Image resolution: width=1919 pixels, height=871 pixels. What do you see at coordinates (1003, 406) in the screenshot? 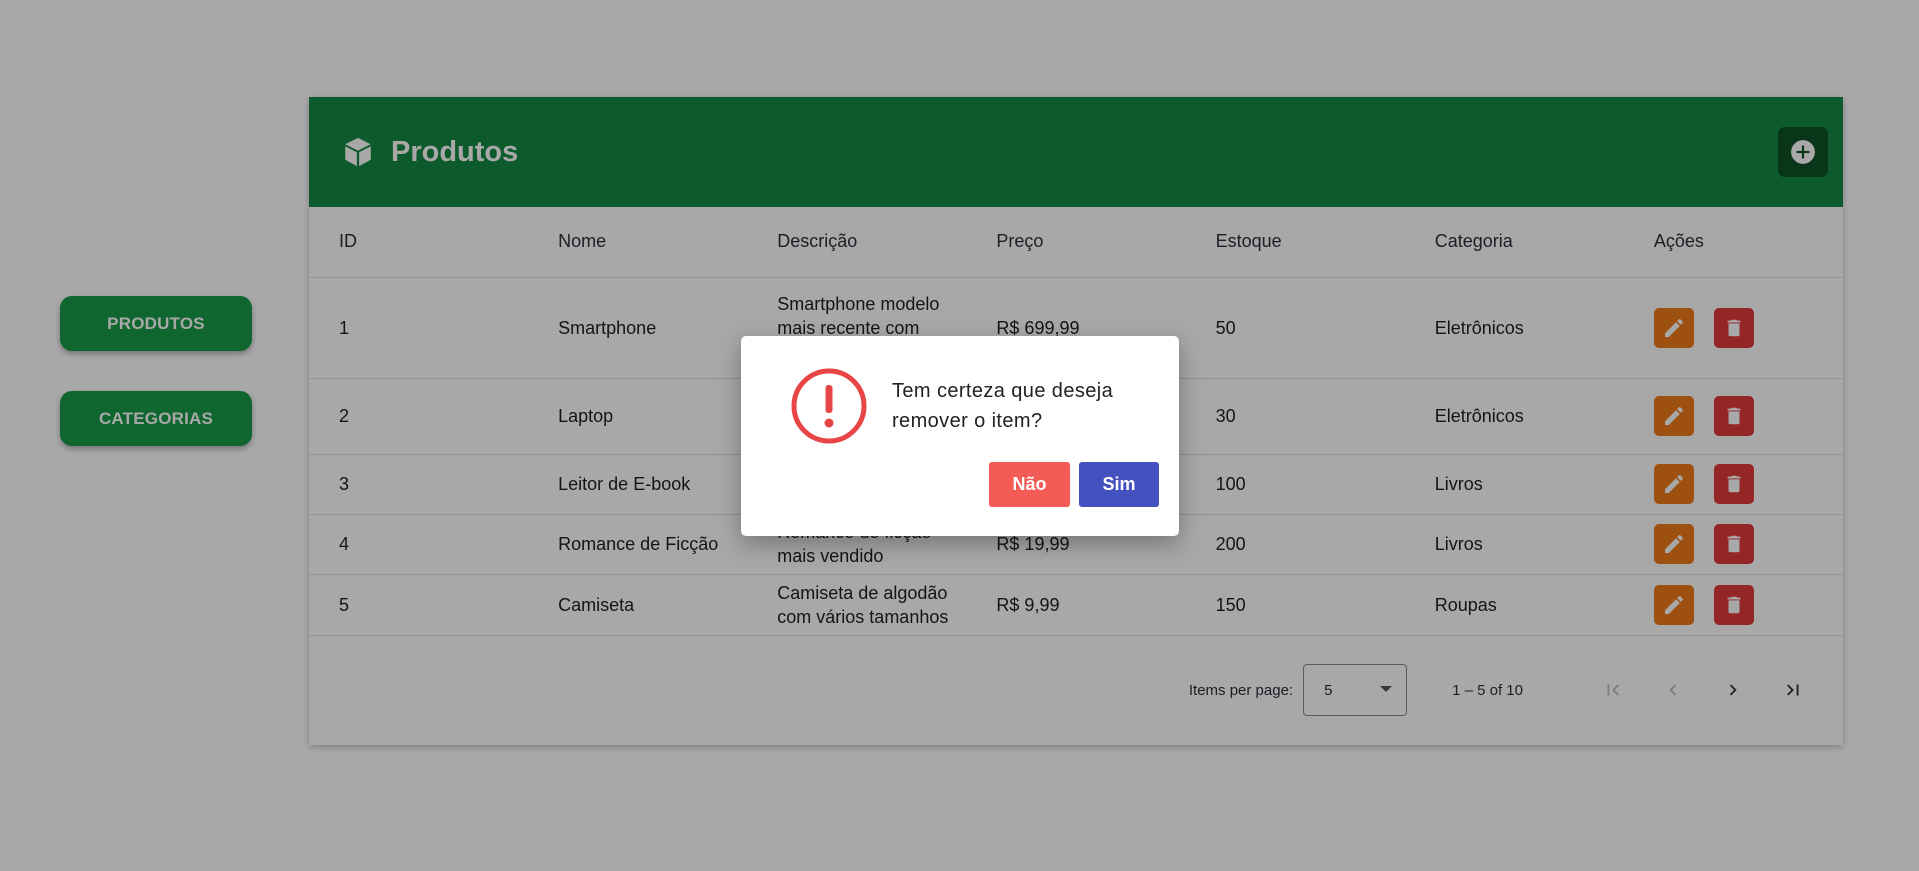
I see `dialog-message: Tem certeza que deseja remover o item?` at bounding box center [1003, 406].